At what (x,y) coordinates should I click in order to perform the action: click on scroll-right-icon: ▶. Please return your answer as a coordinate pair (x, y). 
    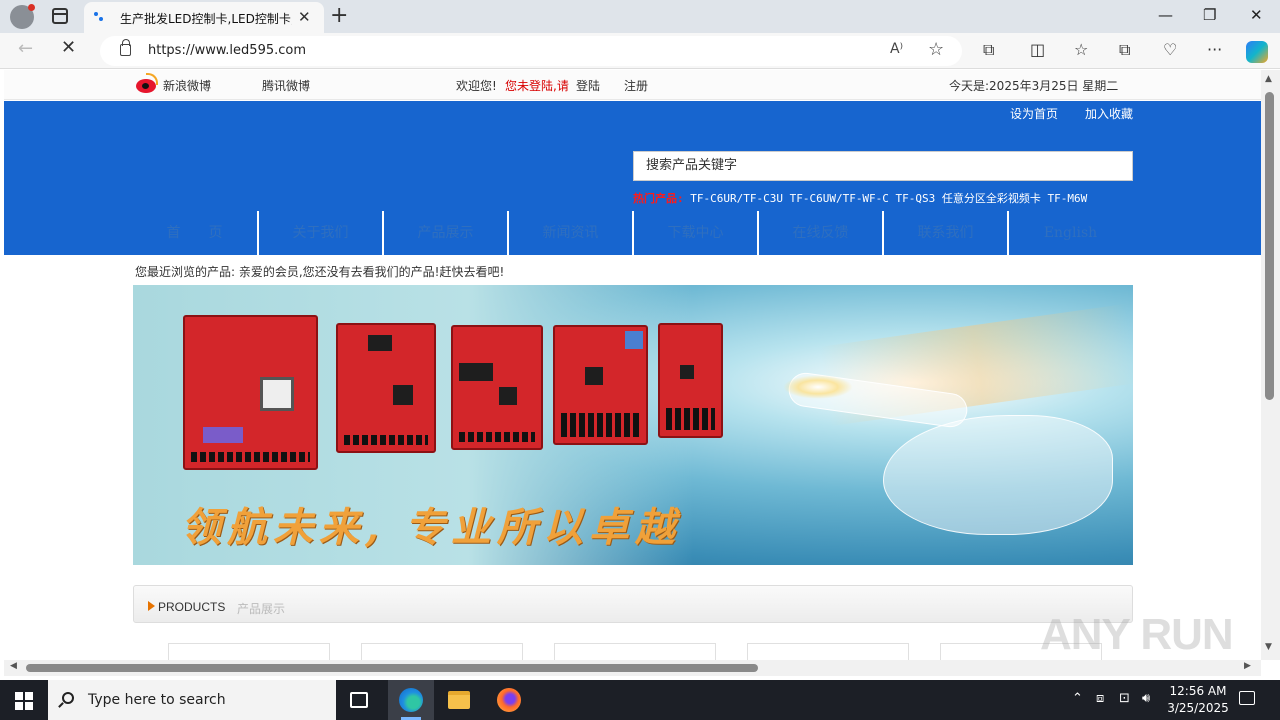
    Looking at the image, I should click on (1247, 666).